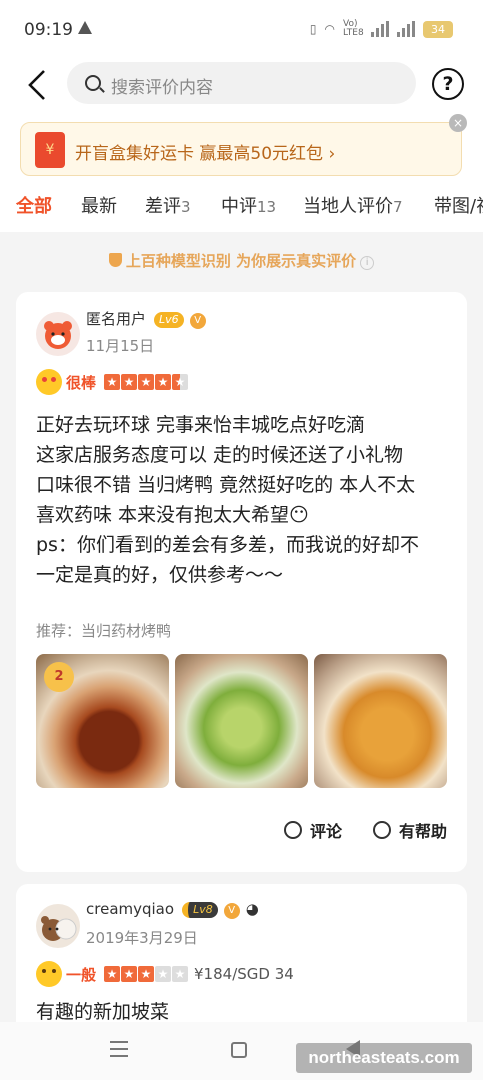 Image resolution: width=483 pixels, height=1080 pixels. What do you see at coordinates (142, 938) in the screenshot?
I see `review-date: 2019年3月29日` at bounding box center [142, 938].